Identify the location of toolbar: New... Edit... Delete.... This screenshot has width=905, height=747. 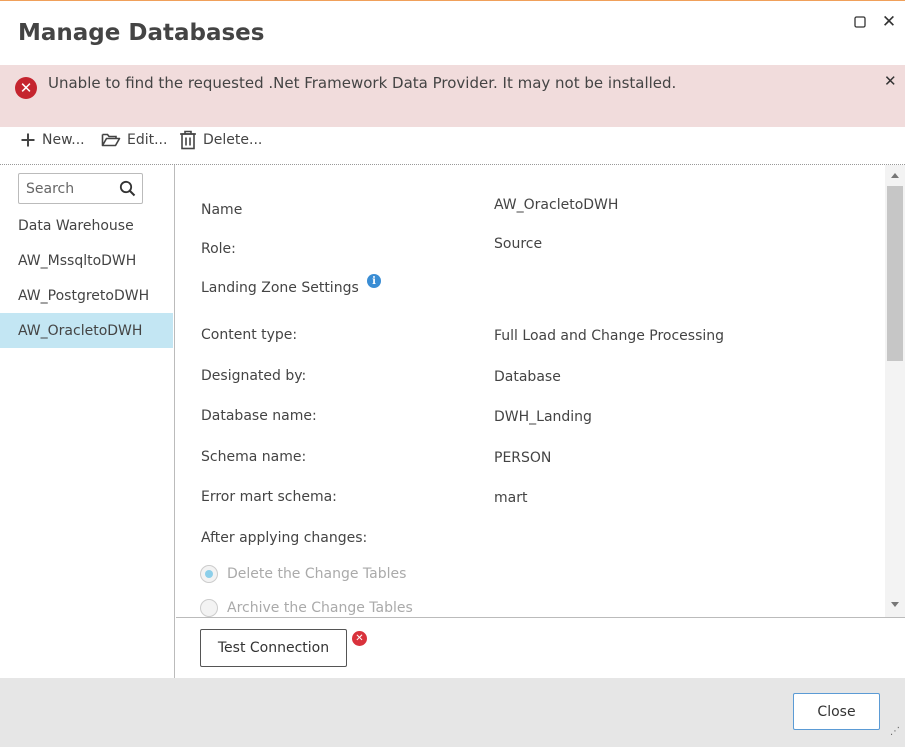
(452, 146).